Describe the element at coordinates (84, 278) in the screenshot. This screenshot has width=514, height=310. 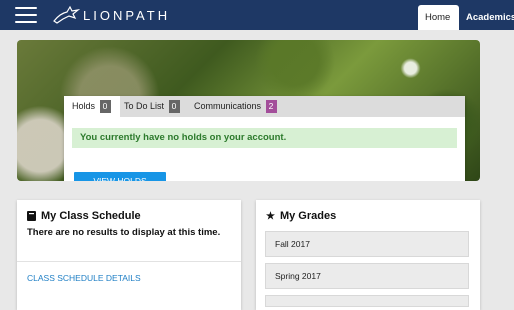
I see `class-schedule-details-link: CLASS SCHEDULE DETAILS` at that location.